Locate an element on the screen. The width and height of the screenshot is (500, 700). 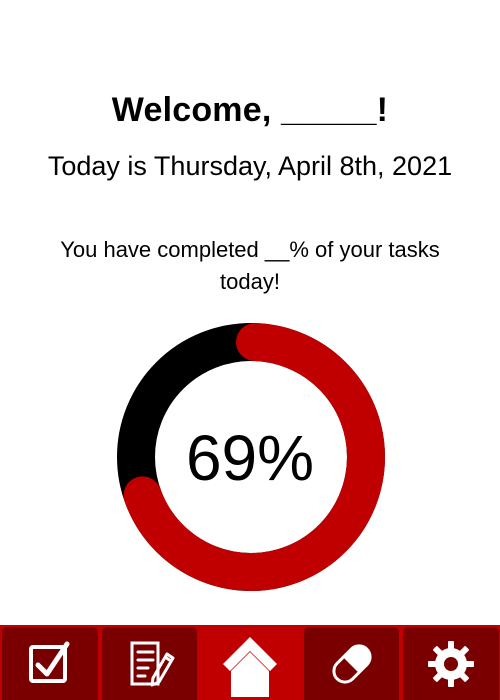
home-icon is located at coordinates (250, 664).